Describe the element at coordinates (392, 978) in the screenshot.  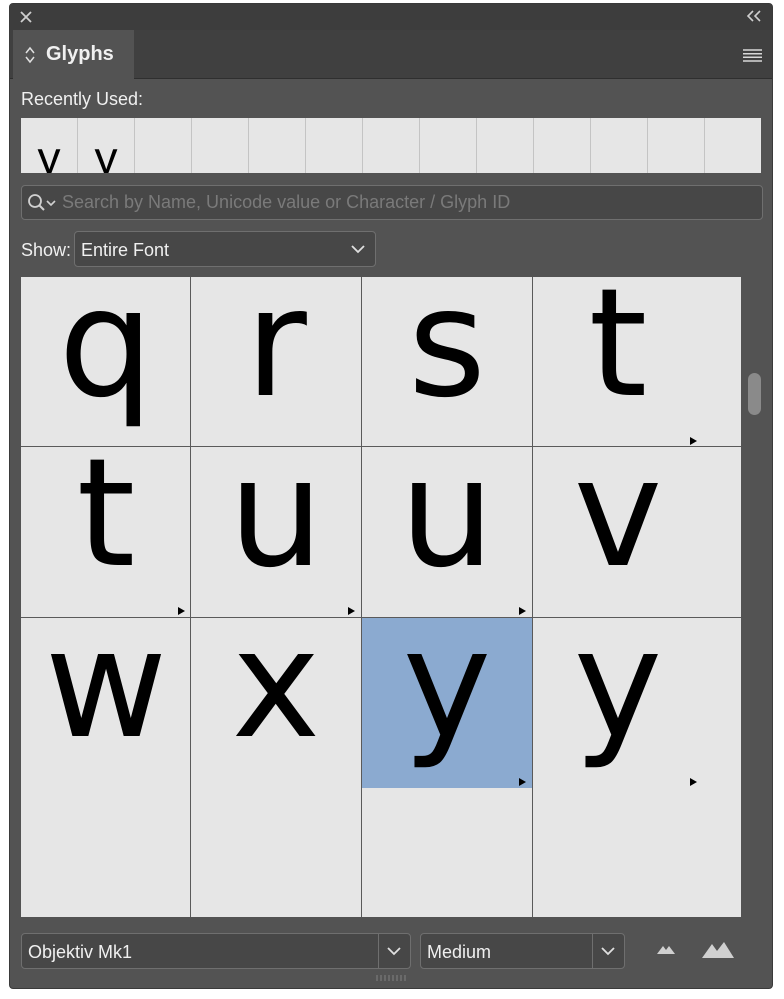
I see `resize-grip-icon` at that location.